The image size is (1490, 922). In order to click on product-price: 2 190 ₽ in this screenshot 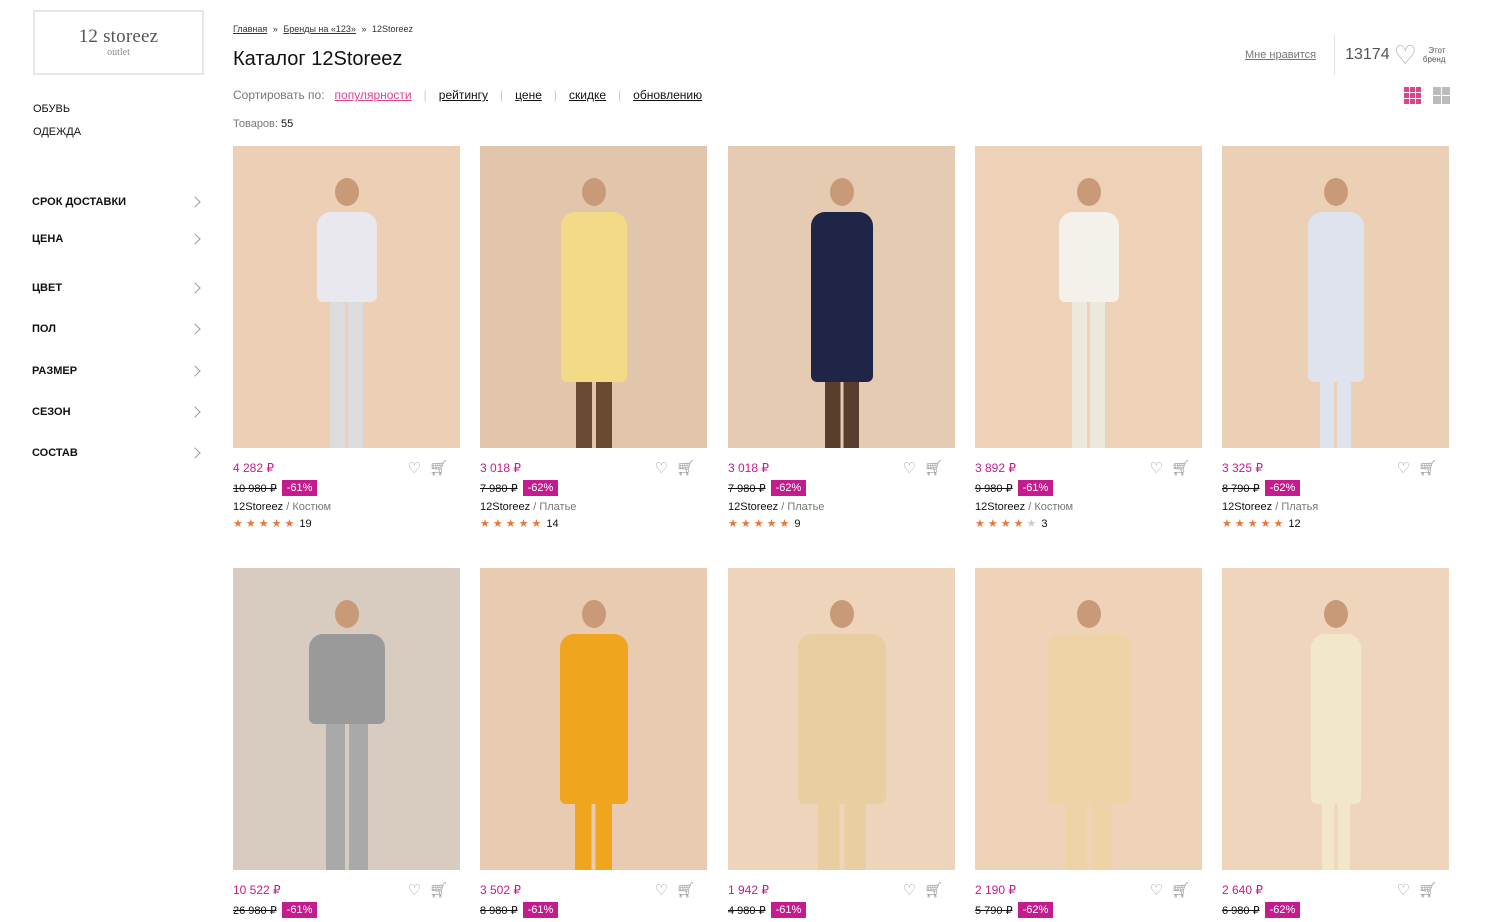, I will do `click(995, 890)`.